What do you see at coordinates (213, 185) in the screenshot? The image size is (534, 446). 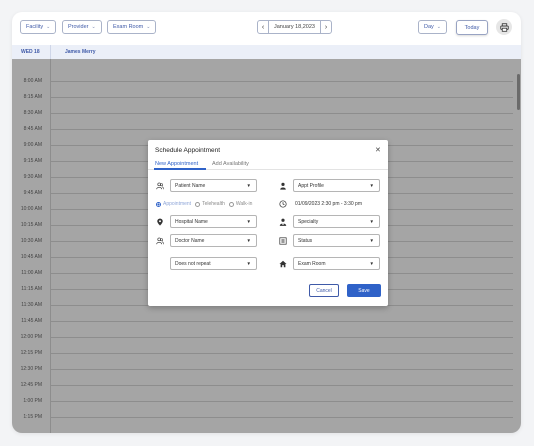 I see `patient-name-select: Patient Name ▼` at bounding box center [213, 185].